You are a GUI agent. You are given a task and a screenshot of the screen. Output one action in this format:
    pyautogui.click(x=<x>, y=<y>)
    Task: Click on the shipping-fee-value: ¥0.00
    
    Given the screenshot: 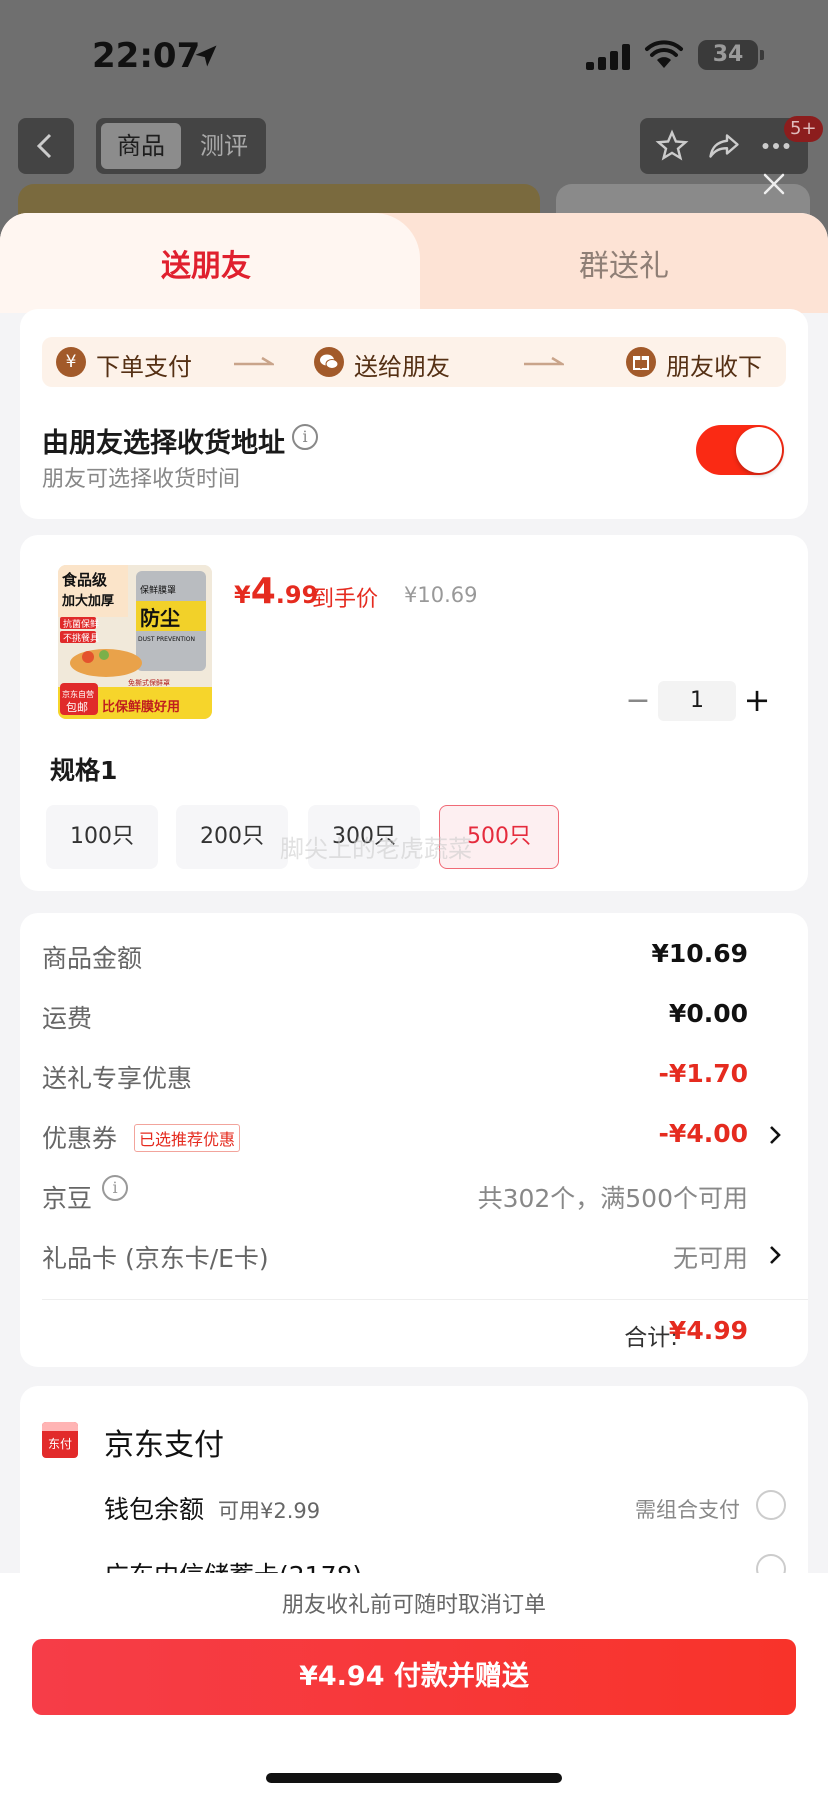 What is the action you would take?
    pyautogui.click(x=708, y=1013)
    